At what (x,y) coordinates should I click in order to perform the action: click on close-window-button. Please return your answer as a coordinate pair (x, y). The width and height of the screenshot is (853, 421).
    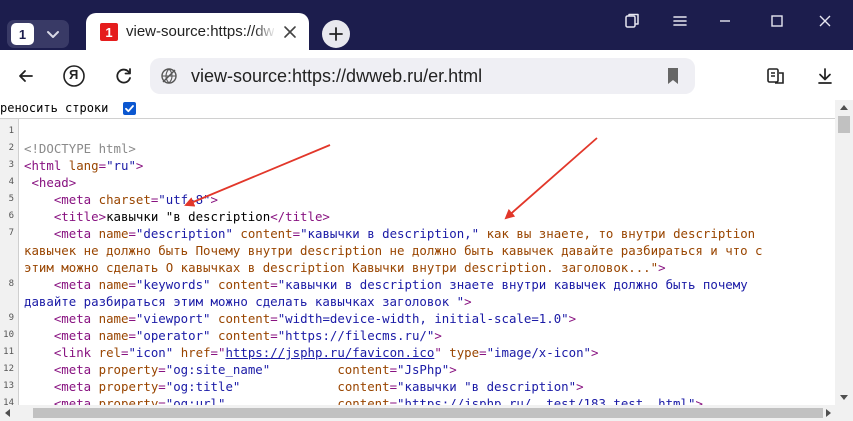
    Looking at the image, I should click on (825, 21).